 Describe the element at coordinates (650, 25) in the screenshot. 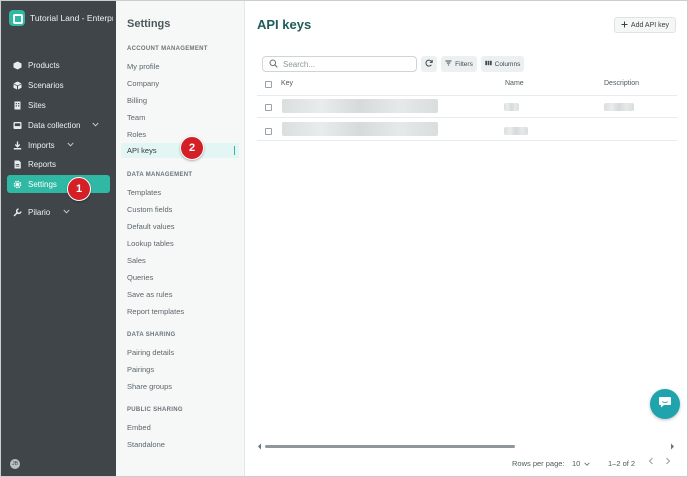

I see `add-api-key-label: Add API key` at that location.